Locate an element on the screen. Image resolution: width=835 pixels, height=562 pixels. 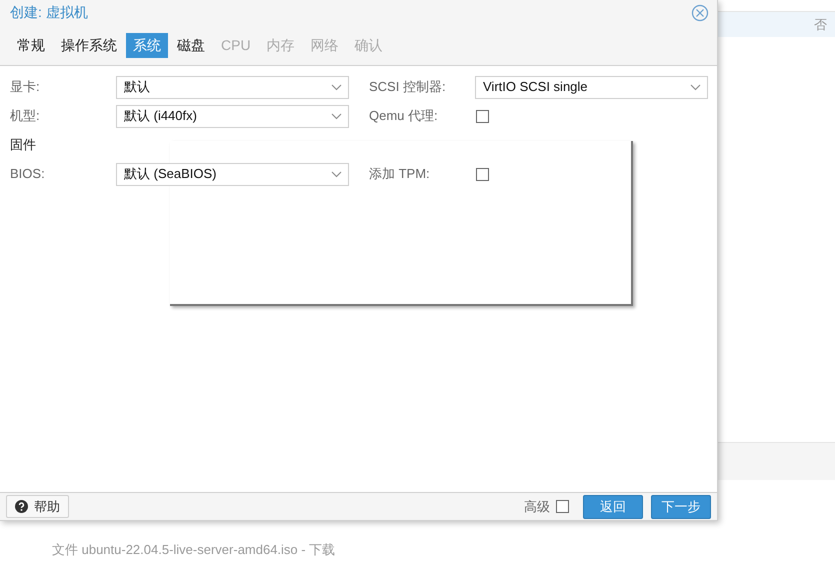
tab: 磁盘 is located at coordinates (191, 45).